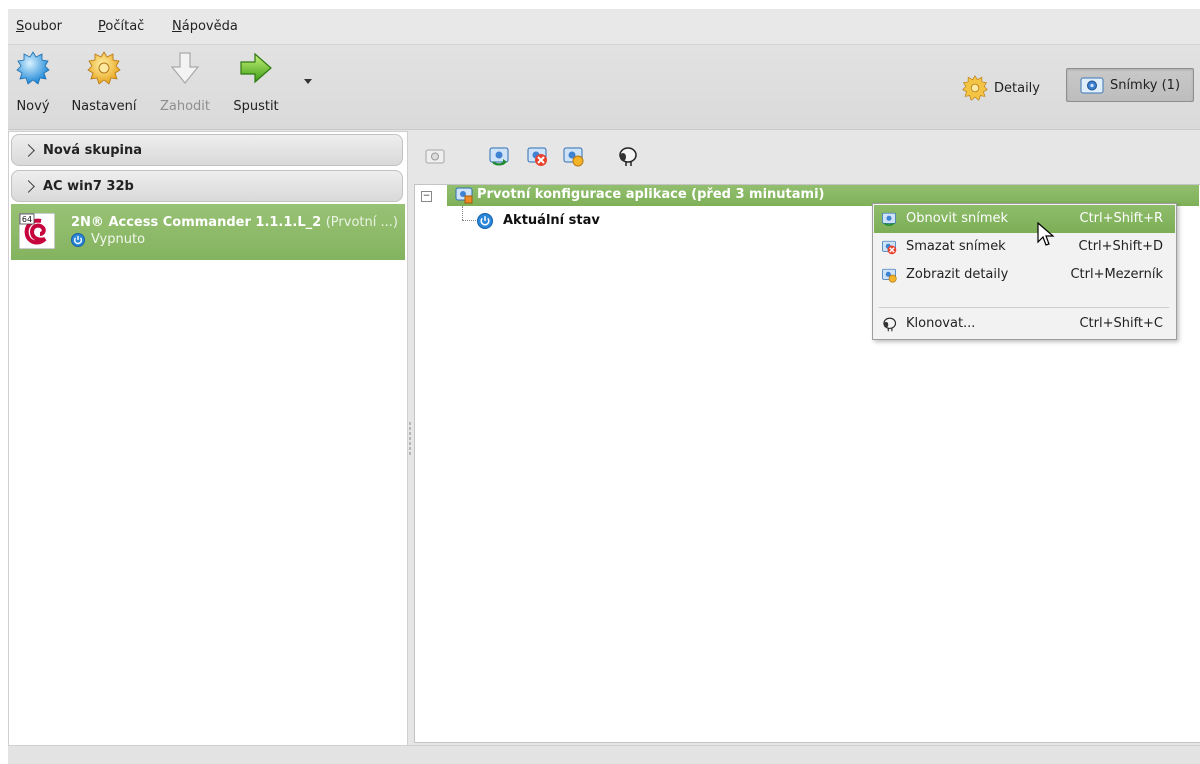 Image resolution: width=1200 pixels, height=764 pixels. Describe the element at coordinates (1121, 218) in the screenshot. I see `menu-item-shortcut: Ctrl+Shift+R` at that location.